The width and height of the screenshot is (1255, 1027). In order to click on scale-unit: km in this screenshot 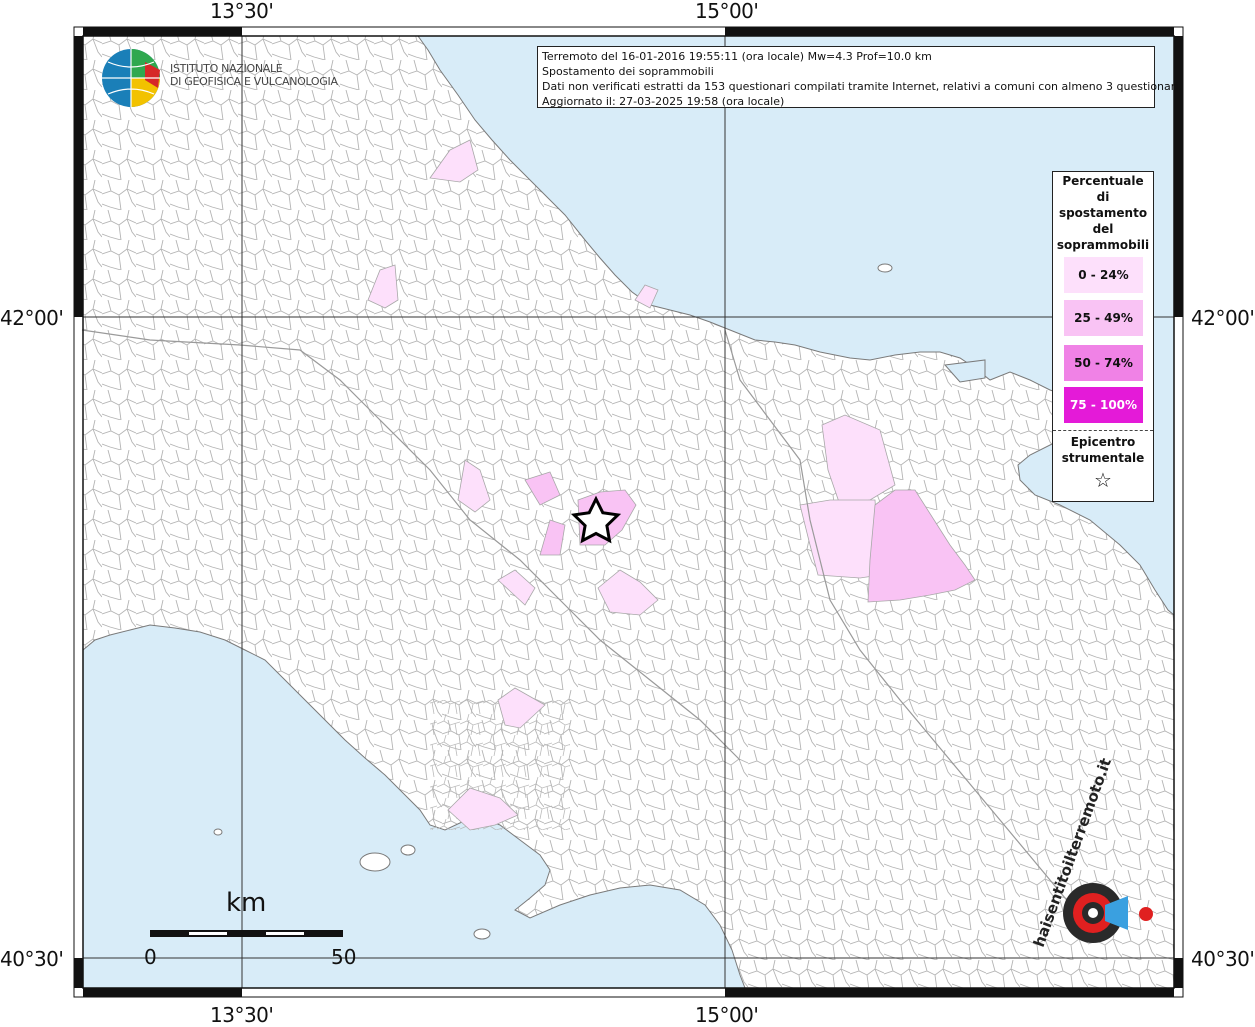, I will do `click(246, 903)`.